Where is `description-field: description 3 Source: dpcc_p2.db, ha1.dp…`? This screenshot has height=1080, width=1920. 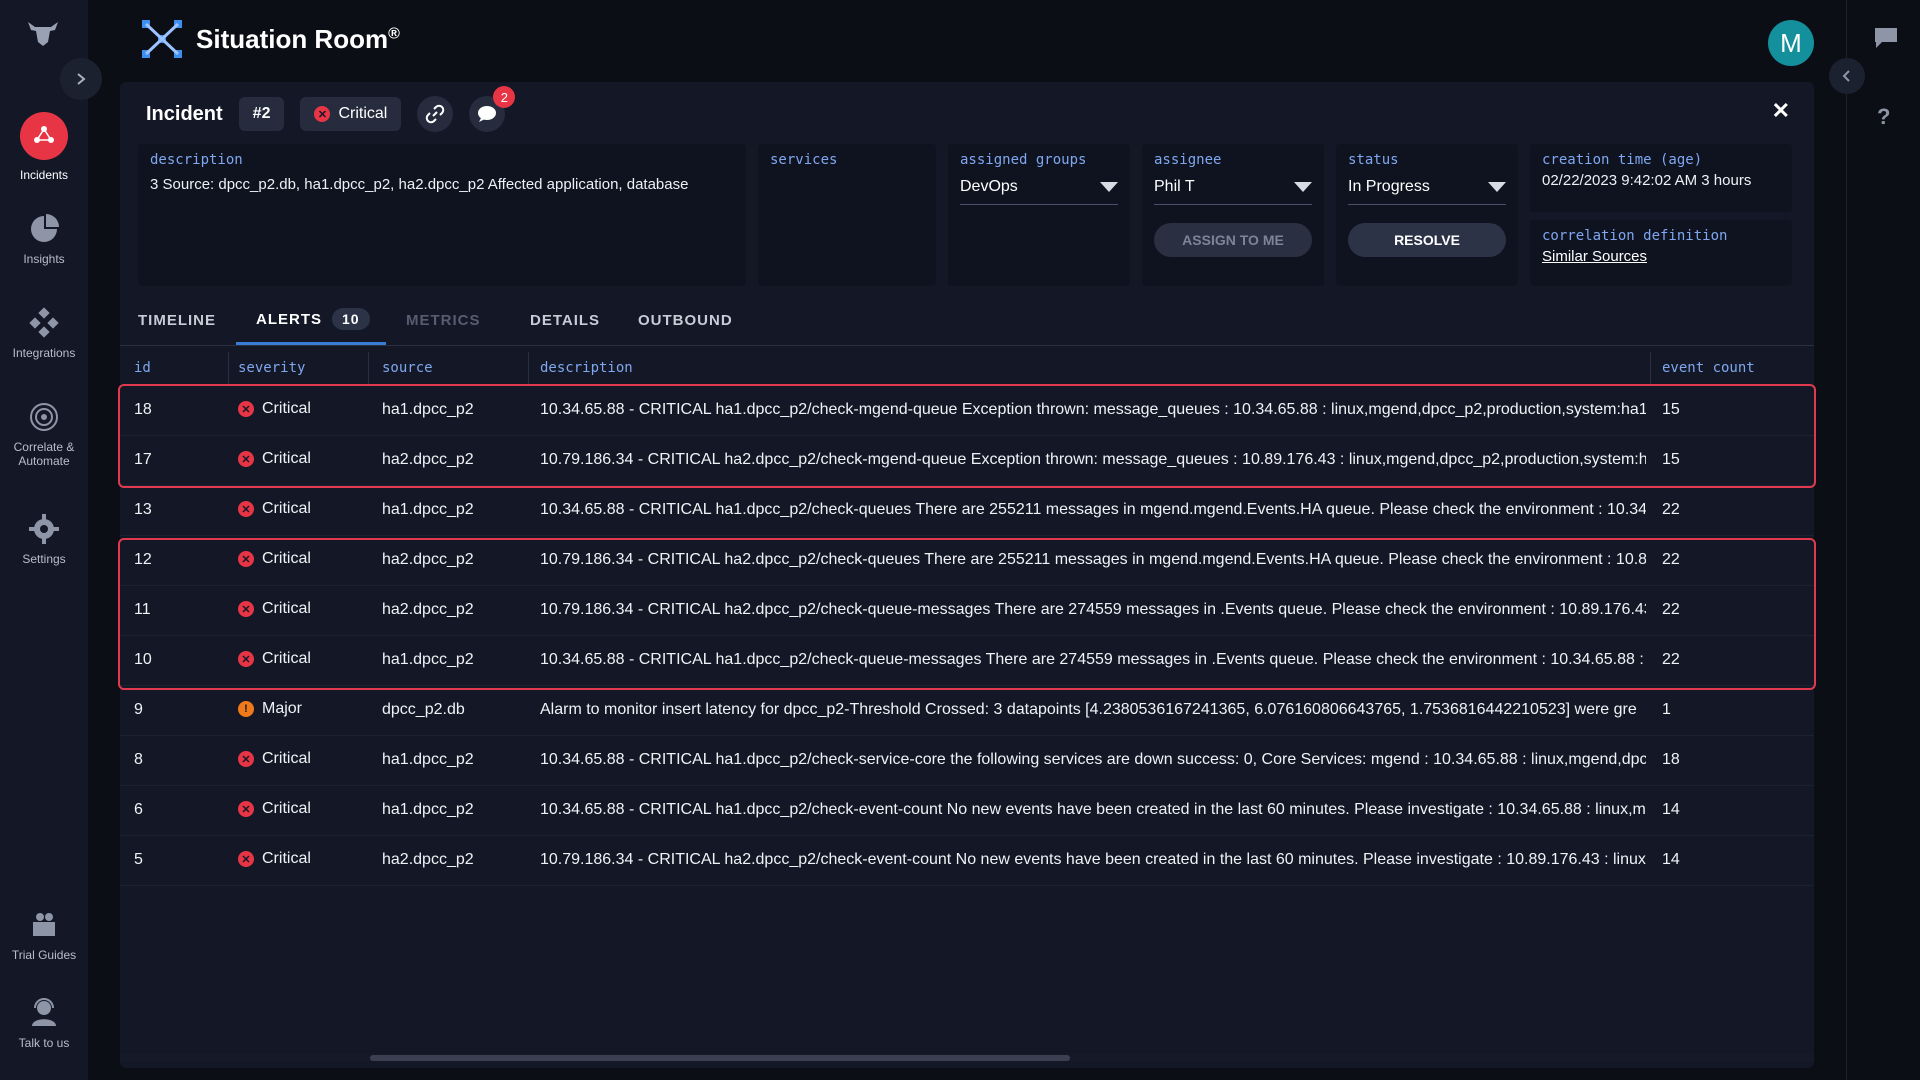 description-field: description 3 Source: dpcc_p2.db, ha1.dp… is located at coordinates (442, 215).